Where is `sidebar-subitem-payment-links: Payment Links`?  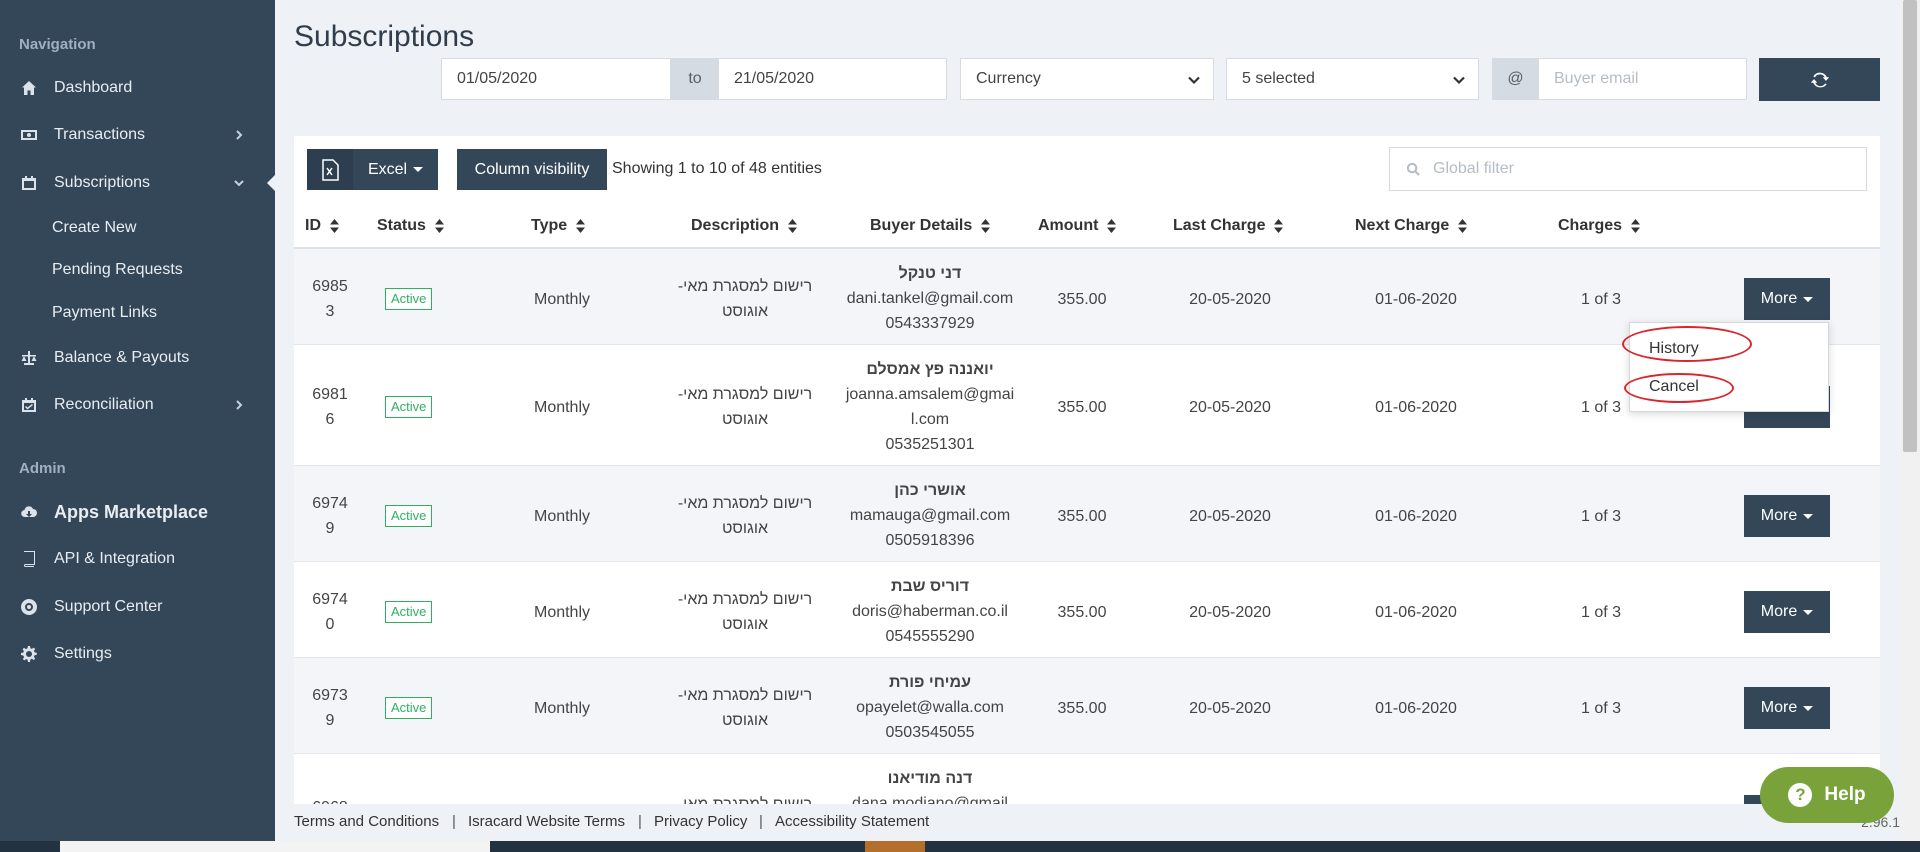 sidebar-subitem-payment-links: Payment Links is located at coordinates (104, 313).